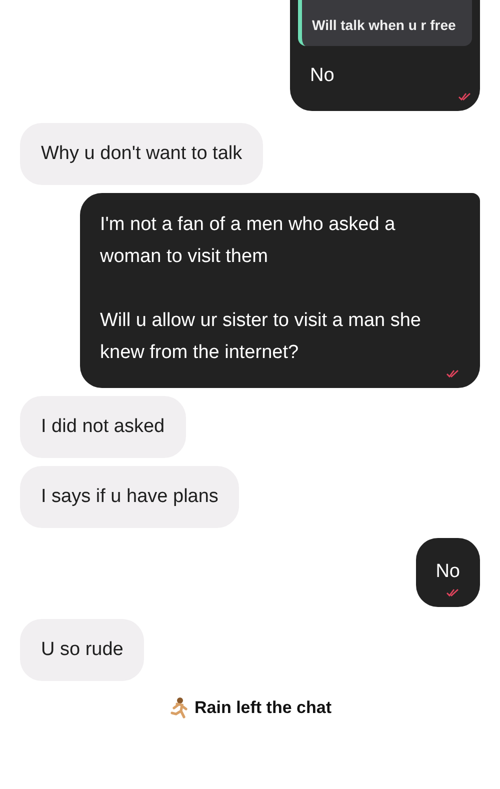 The height and width of the screenshot is (789, 500). What do you see at coordinates (141, 154) in the screenshot?
I see `message-text: Why u don't want to talk` at bounding box center [141, 154].